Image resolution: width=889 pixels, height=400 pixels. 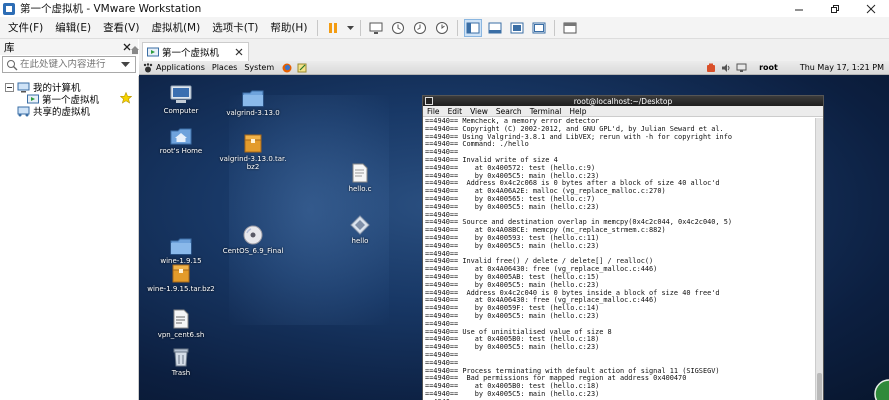 I want to click on suspend-button, so click(x=333, y=28).